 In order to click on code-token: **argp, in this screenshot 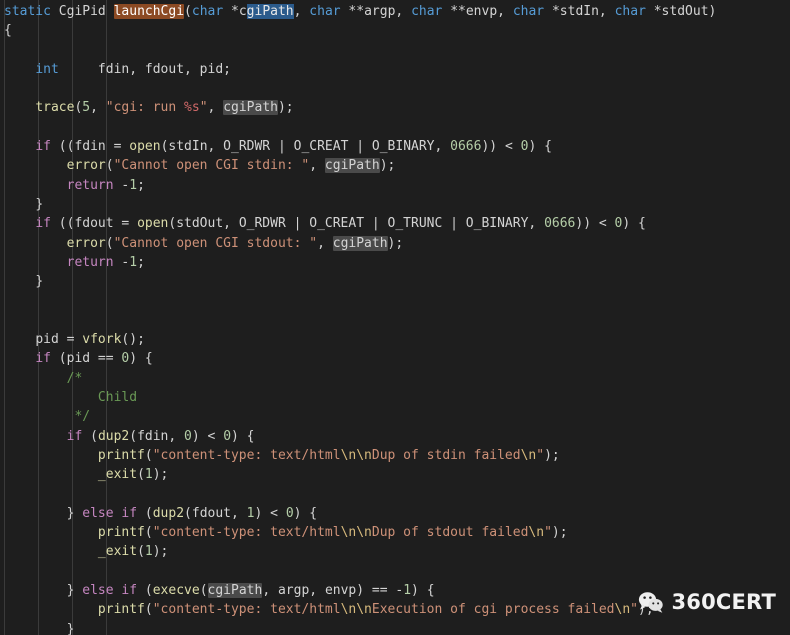, I will do `click(376, 11)`.